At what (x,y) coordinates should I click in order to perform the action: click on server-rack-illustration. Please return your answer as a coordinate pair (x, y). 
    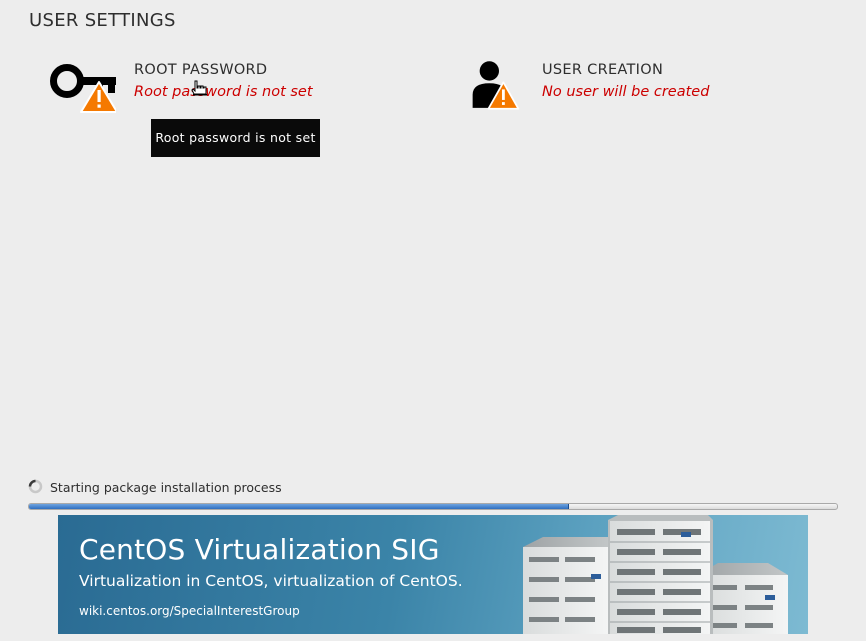
    Looking at the image, I should click on (655, 574).